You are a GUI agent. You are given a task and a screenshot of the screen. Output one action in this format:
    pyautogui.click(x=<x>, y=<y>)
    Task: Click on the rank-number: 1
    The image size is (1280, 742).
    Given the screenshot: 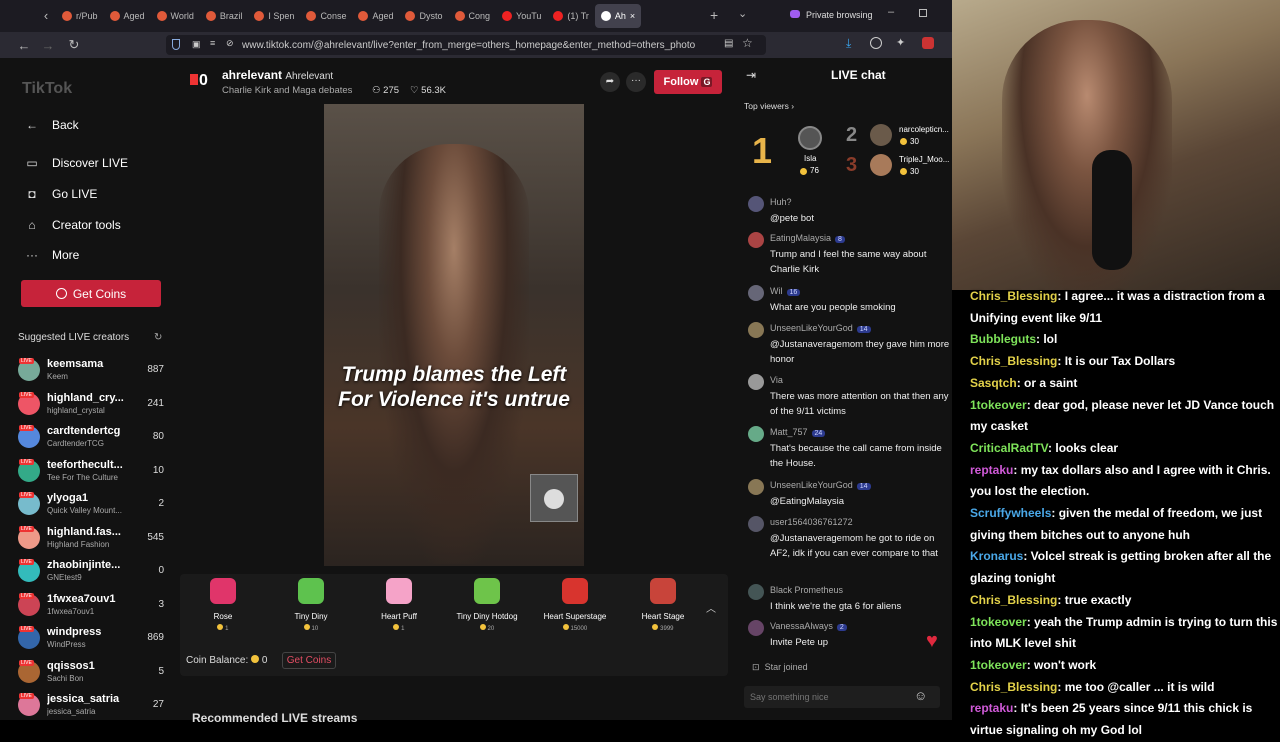 What is the action you would take?
    pyautogui.click(x=762, y=150)
    